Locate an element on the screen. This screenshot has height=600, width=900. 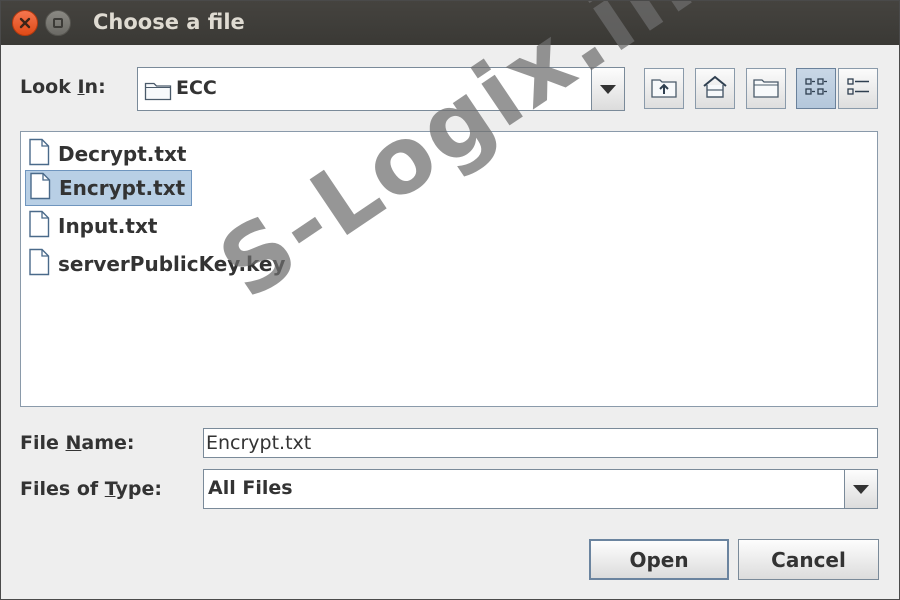
folder-up-button is located at coordinates (664, 88).